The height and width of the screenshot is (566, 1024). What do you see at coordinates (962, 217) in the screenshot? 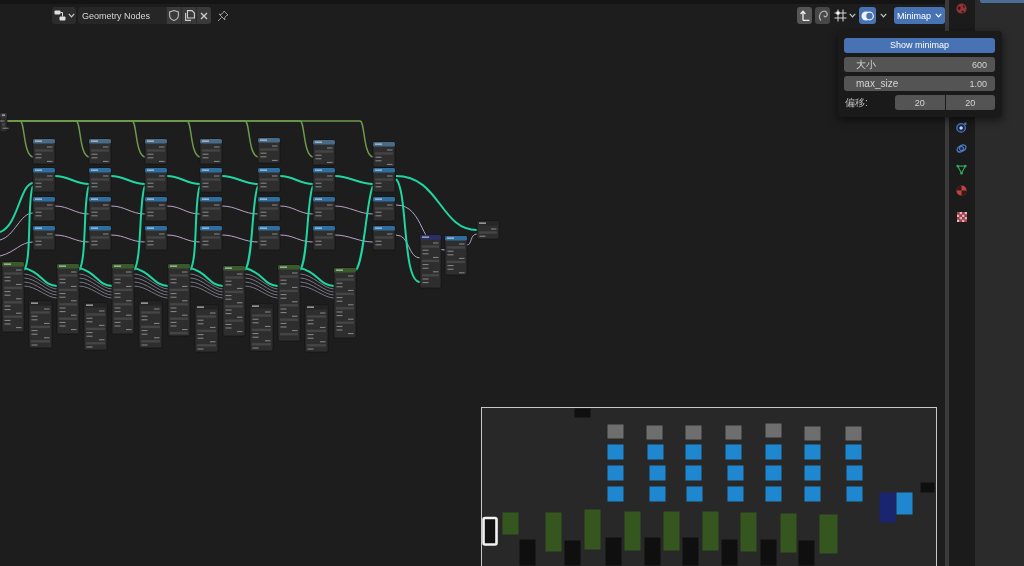
I see `checker-icon` at bounding box center [962, 217].